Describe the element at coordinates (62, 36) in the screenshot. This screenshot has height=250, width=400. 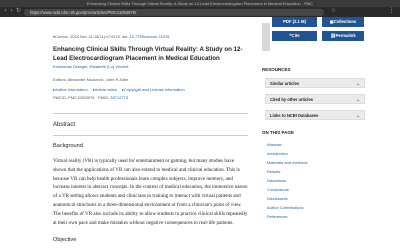
I see `journal-name: Cureus.` at that location.